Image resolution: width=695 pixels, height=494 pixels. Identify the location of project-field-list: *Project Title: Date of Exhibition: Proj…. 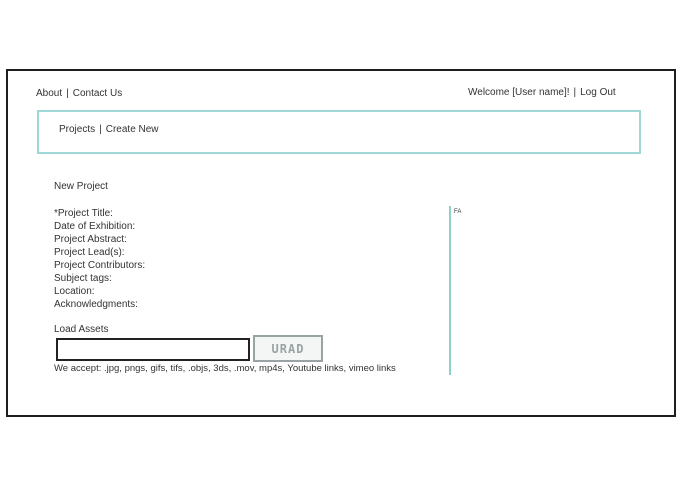
(99, 259).